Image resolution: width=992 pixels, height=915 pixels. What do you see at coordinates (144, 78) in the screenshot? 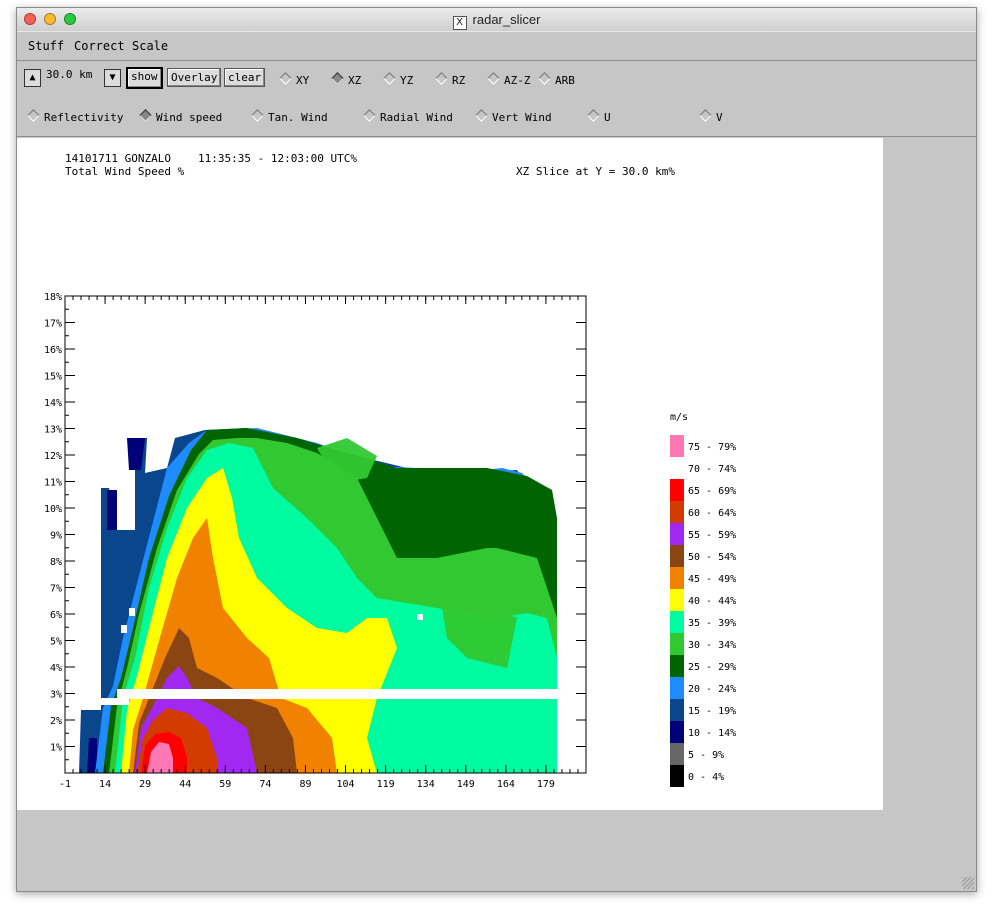
I see `show-button: show` at bounding box center [144, 78].